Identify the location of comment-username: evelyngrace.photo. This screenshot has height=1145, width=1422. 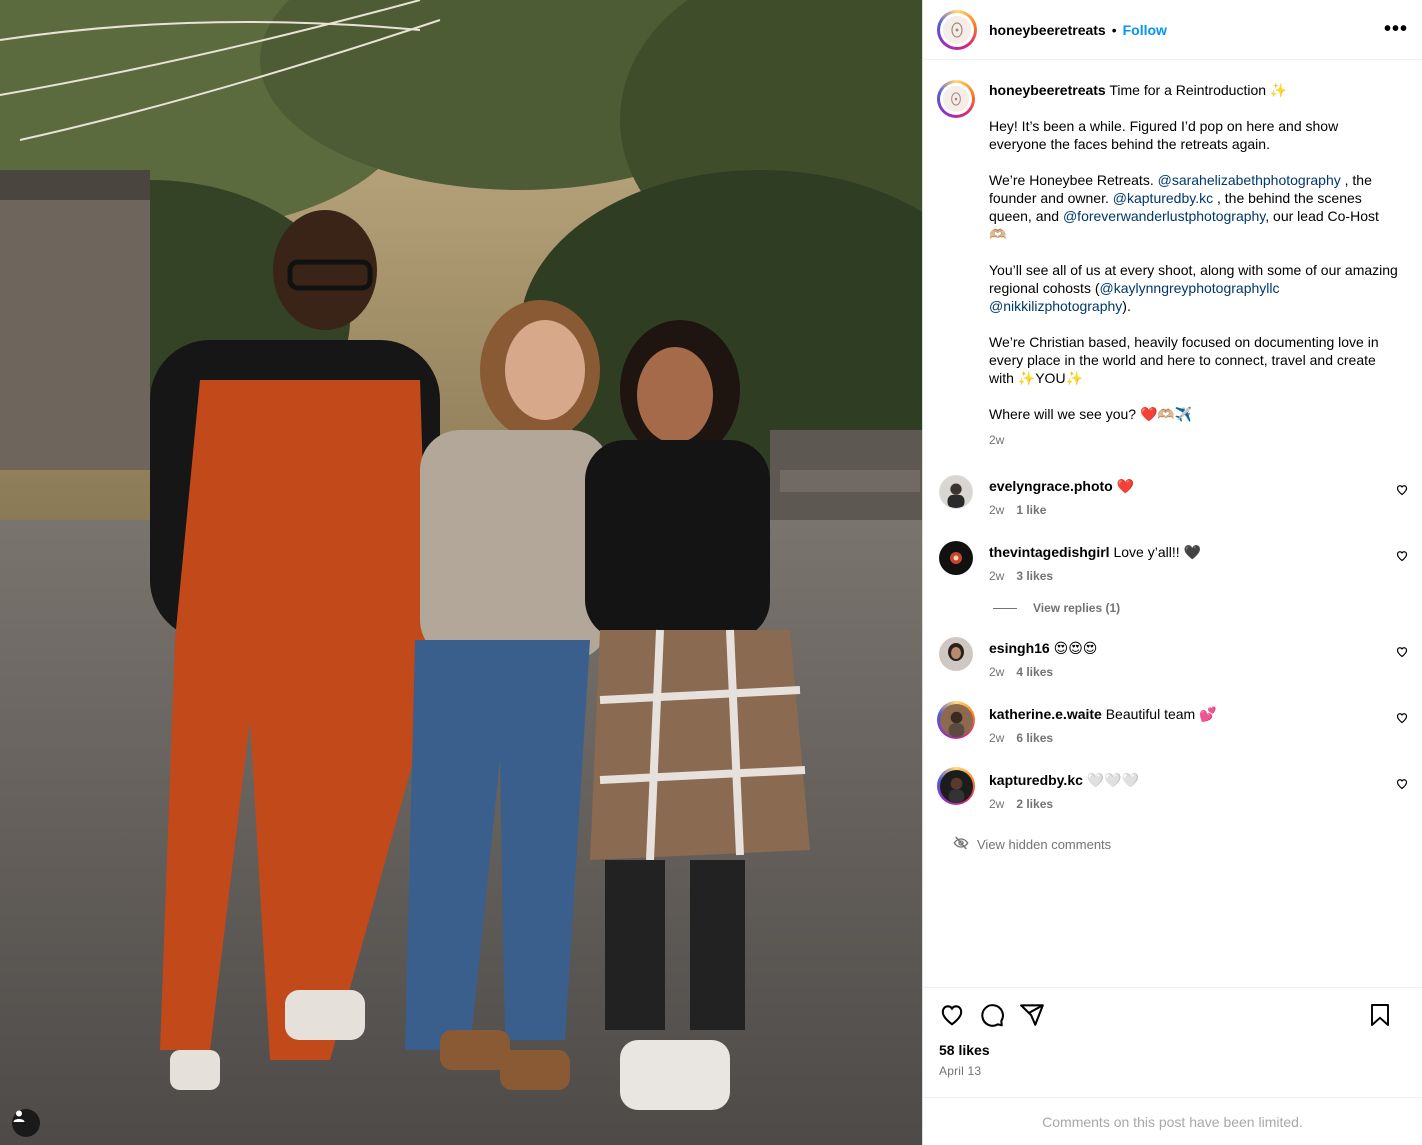
(1051, 486).